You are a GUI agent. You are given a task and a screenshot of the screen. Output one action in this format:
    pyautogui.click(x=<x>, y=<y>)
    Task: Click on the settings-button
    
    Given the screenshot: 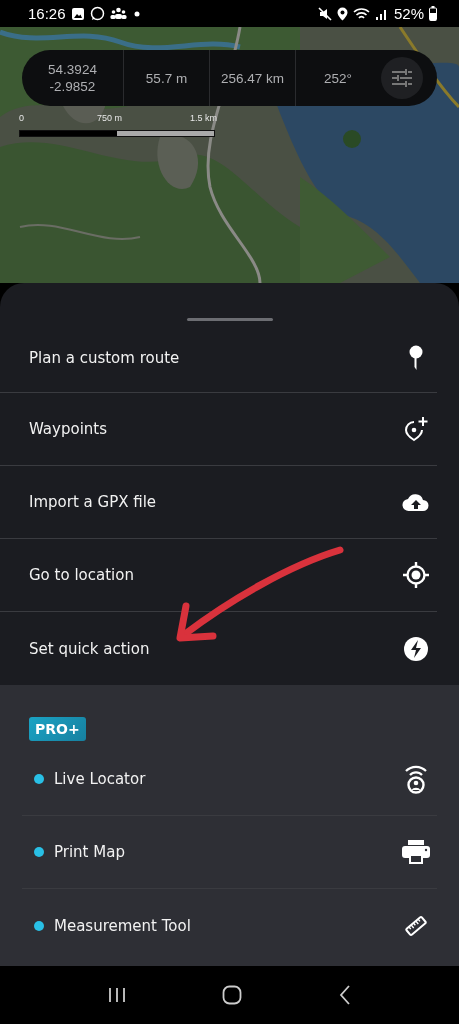 What is the action you would take?
    pyautogui.click(x=402, y=78)
    